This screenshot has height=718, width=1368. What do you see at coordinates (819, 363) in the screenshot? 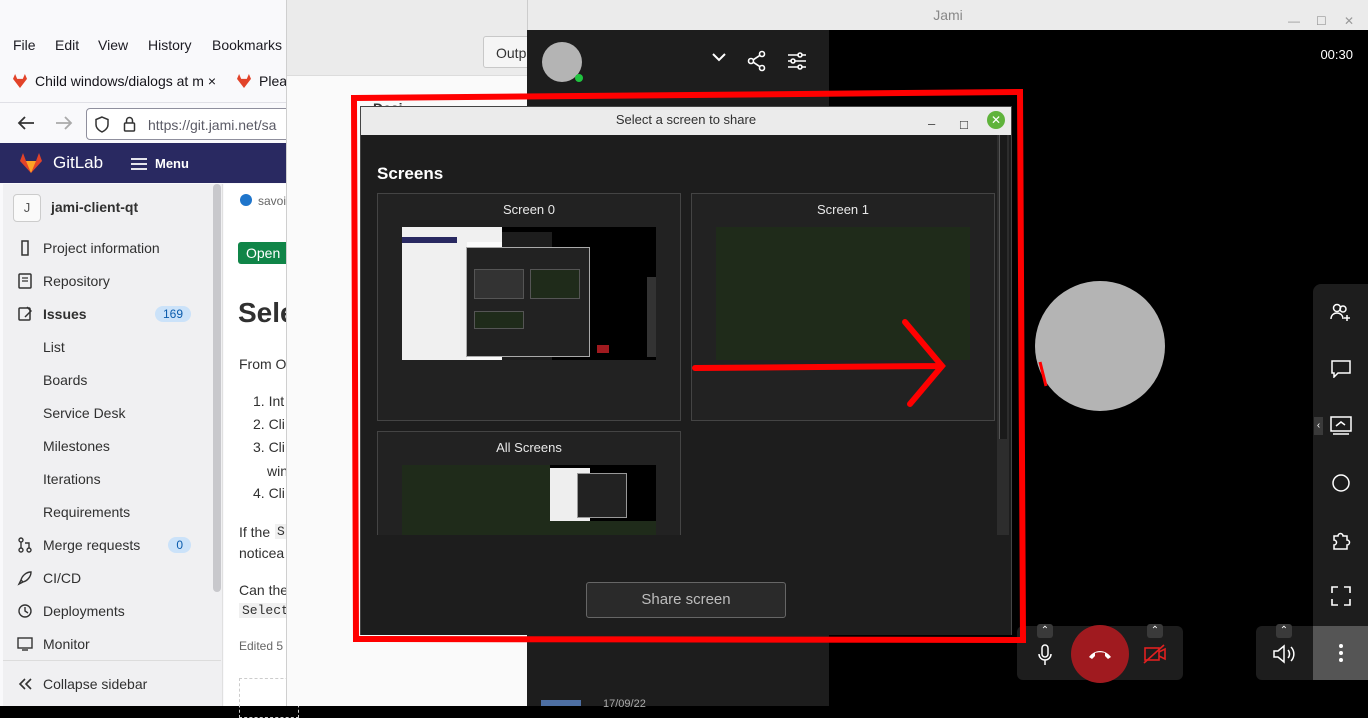
I see `annotation-arrow` at bounding box center [819, 363].